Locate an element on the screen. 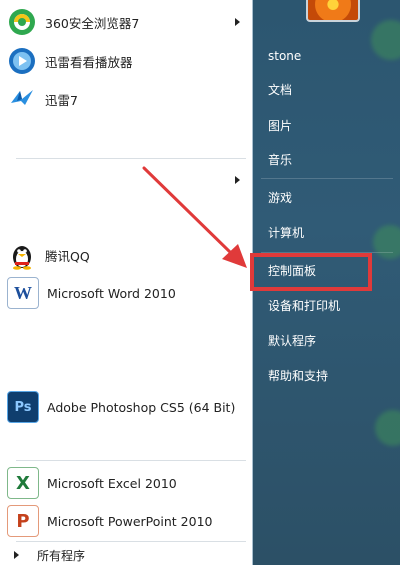 The width and height of the screenshot is (400, 565). right-item-devices-printers: 设备和打印机 is located at coordinates (304, 306).